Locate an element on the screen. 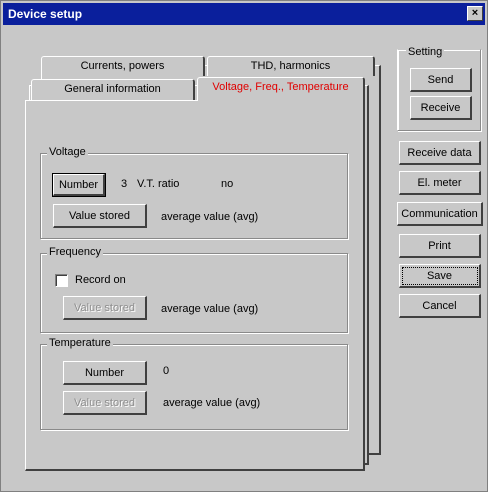 Image resolution: width=488 pixels, height=492 pixels. voltage-number-button: Number is located at coordinates (79, 185).